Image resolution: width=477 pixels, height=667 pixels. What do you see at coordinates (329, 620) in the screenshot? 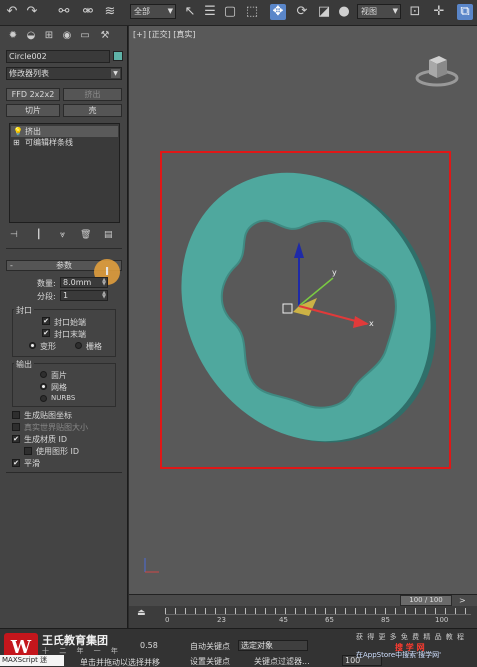
I see `tick-label: 65` at bounding box center [329, 620].